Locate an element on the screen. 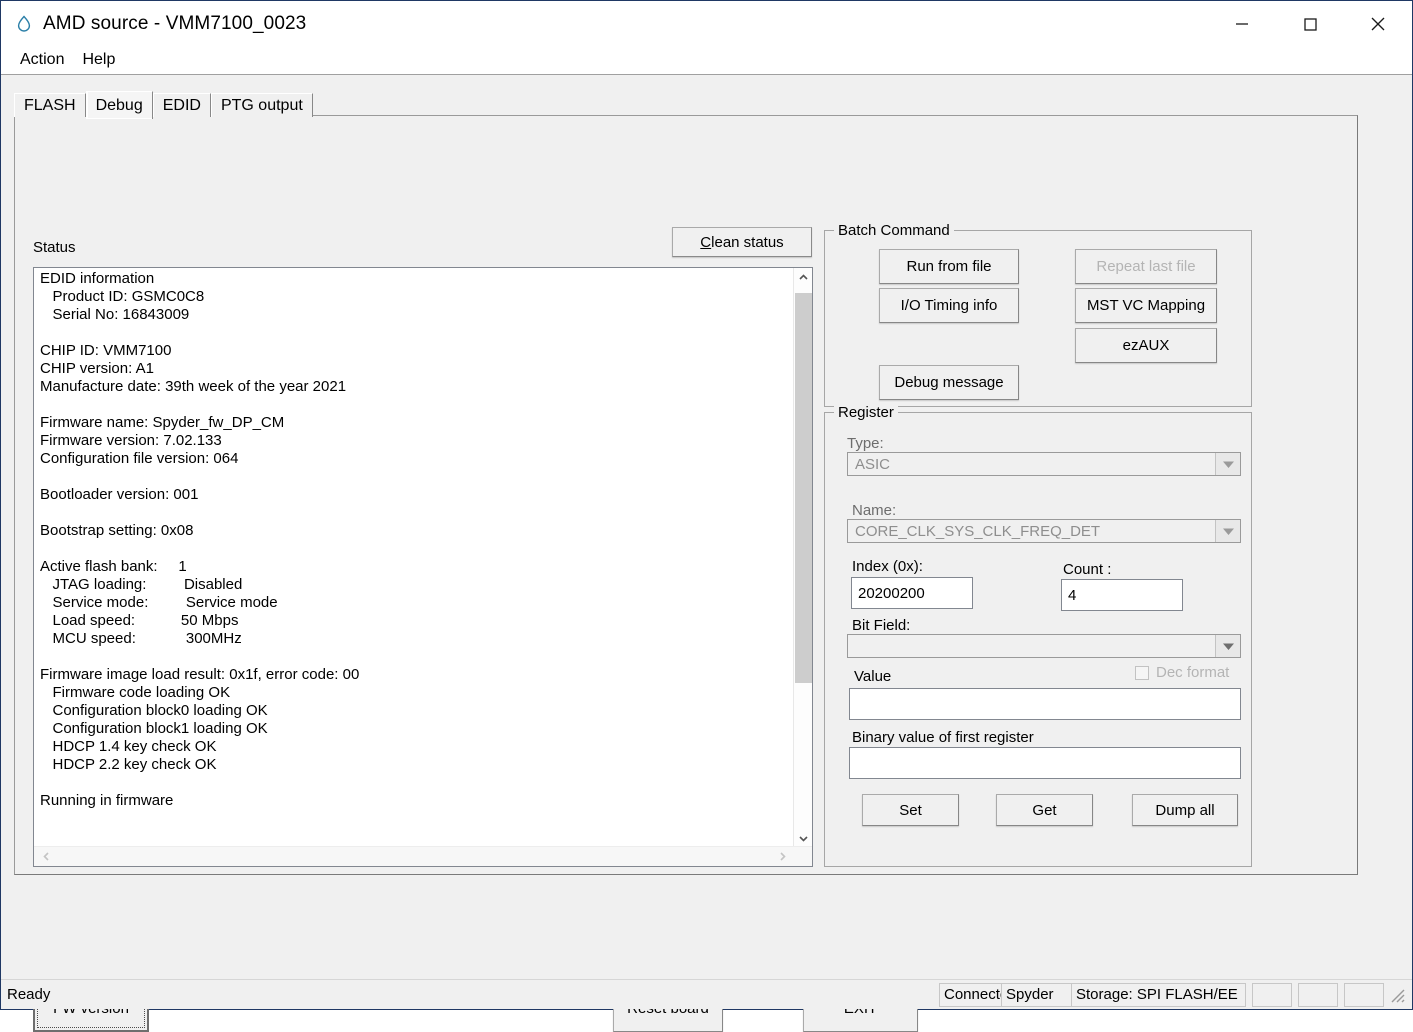  window-controls is located at coordinates (1310, 23).